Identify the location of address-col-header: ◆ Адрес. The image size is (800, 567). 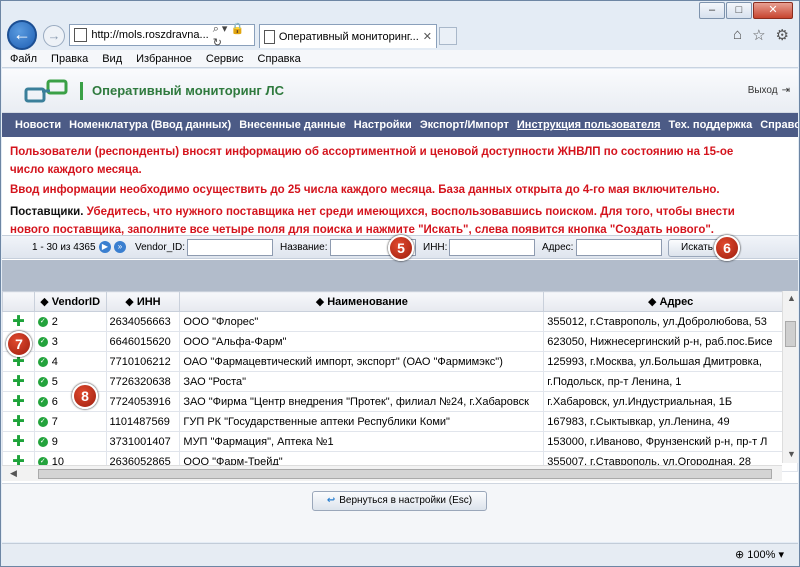
(670, 301).